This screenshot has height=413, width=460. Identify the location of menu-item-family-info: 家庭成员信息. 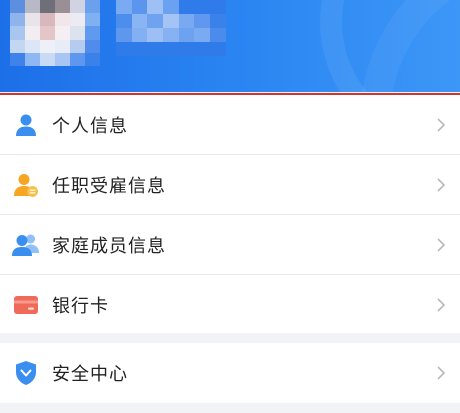
(230, 244).